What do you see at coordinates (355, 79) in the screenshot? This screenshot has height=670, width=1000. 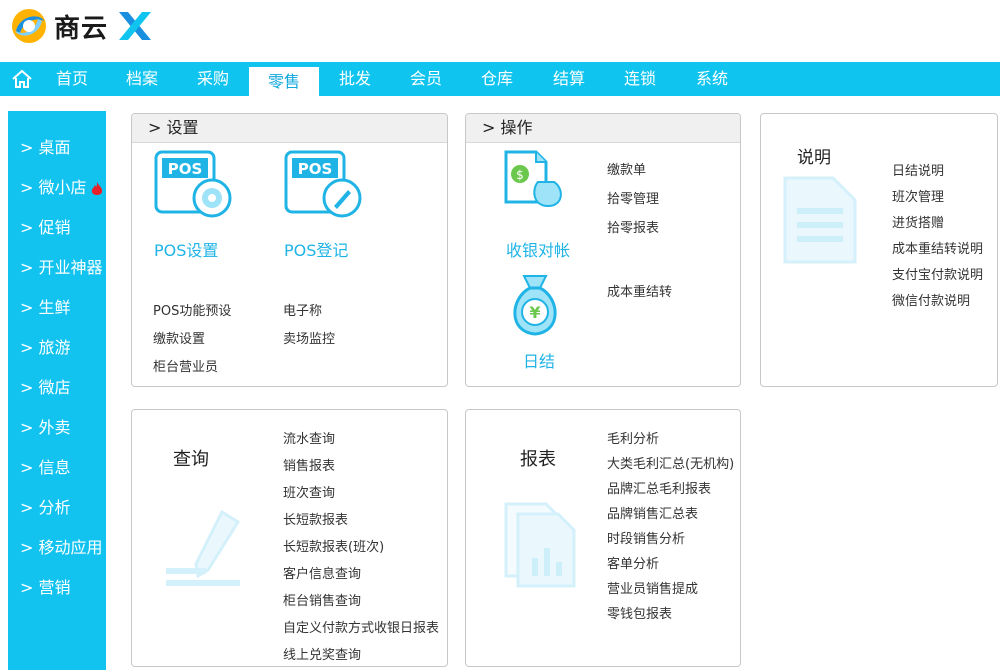 I see `nav-item: 批发` at bounding box center [355, 79].